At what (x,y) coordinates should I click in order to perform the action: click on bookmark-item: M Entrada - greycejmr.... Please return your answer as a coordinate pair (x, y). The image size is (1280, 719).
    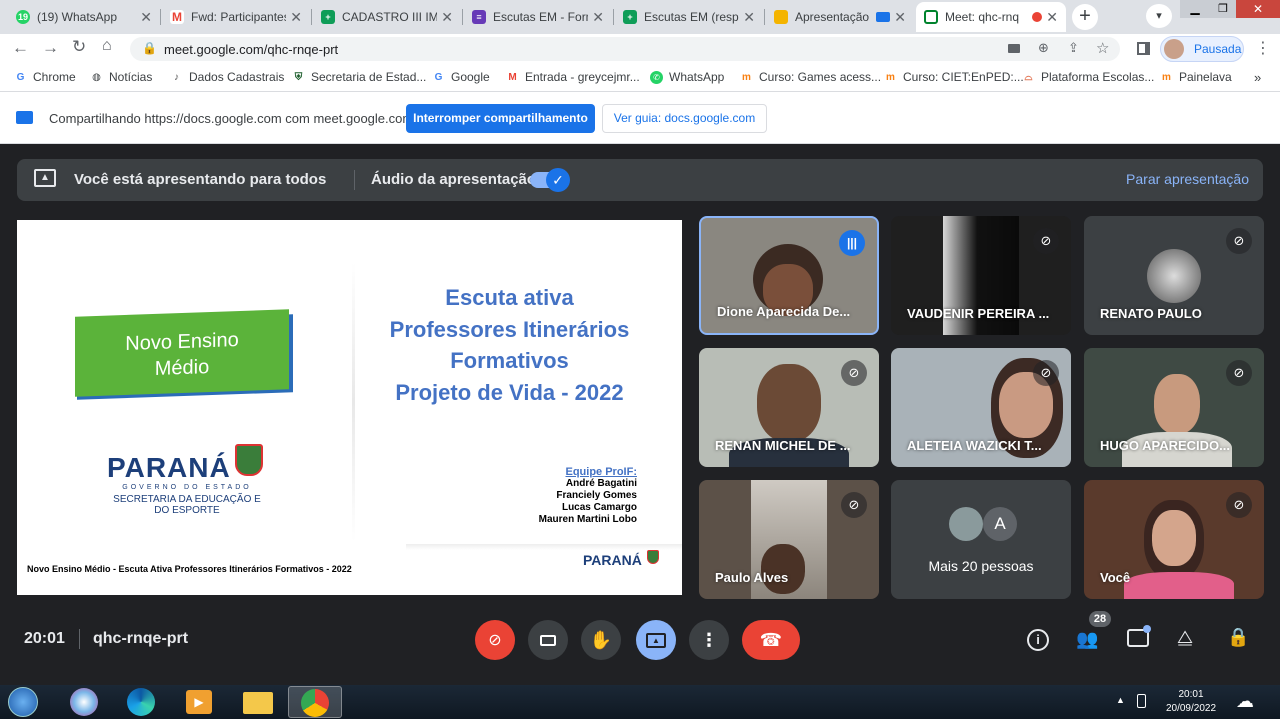
    Looking at the image, I should click on (572, 77).